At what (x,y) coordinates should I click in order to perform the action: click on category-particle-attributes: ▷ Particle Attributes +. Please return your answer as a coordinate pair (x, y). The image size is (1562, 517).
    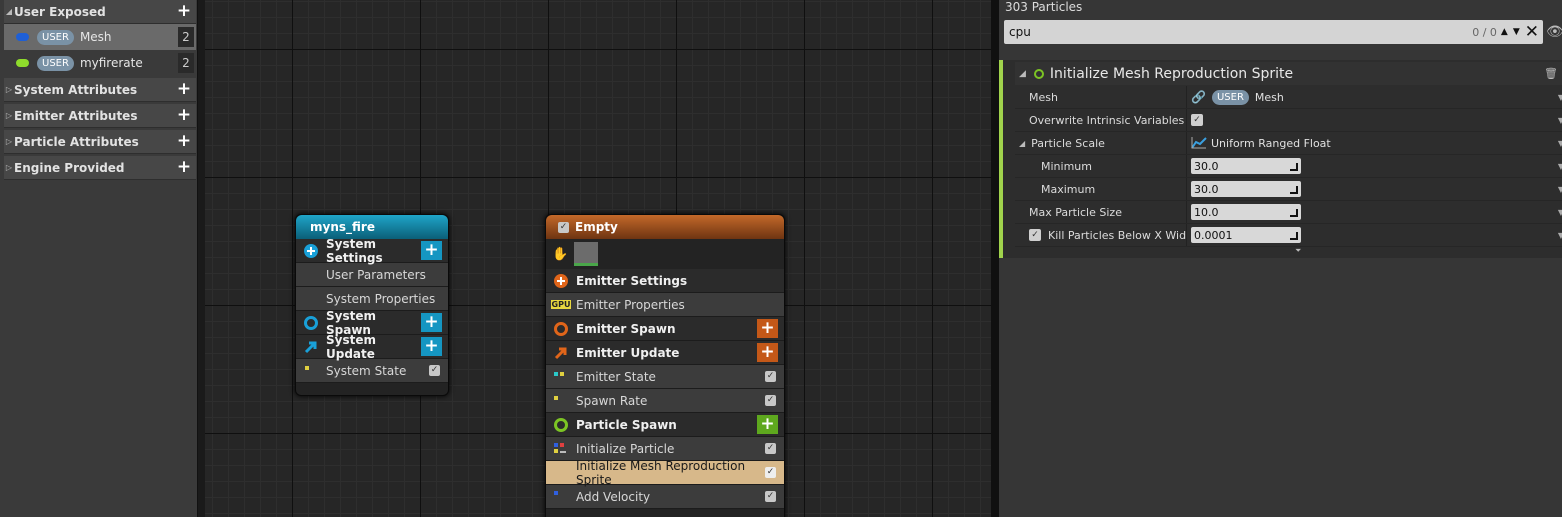
    Looking at the image, I should click on (100, 142).